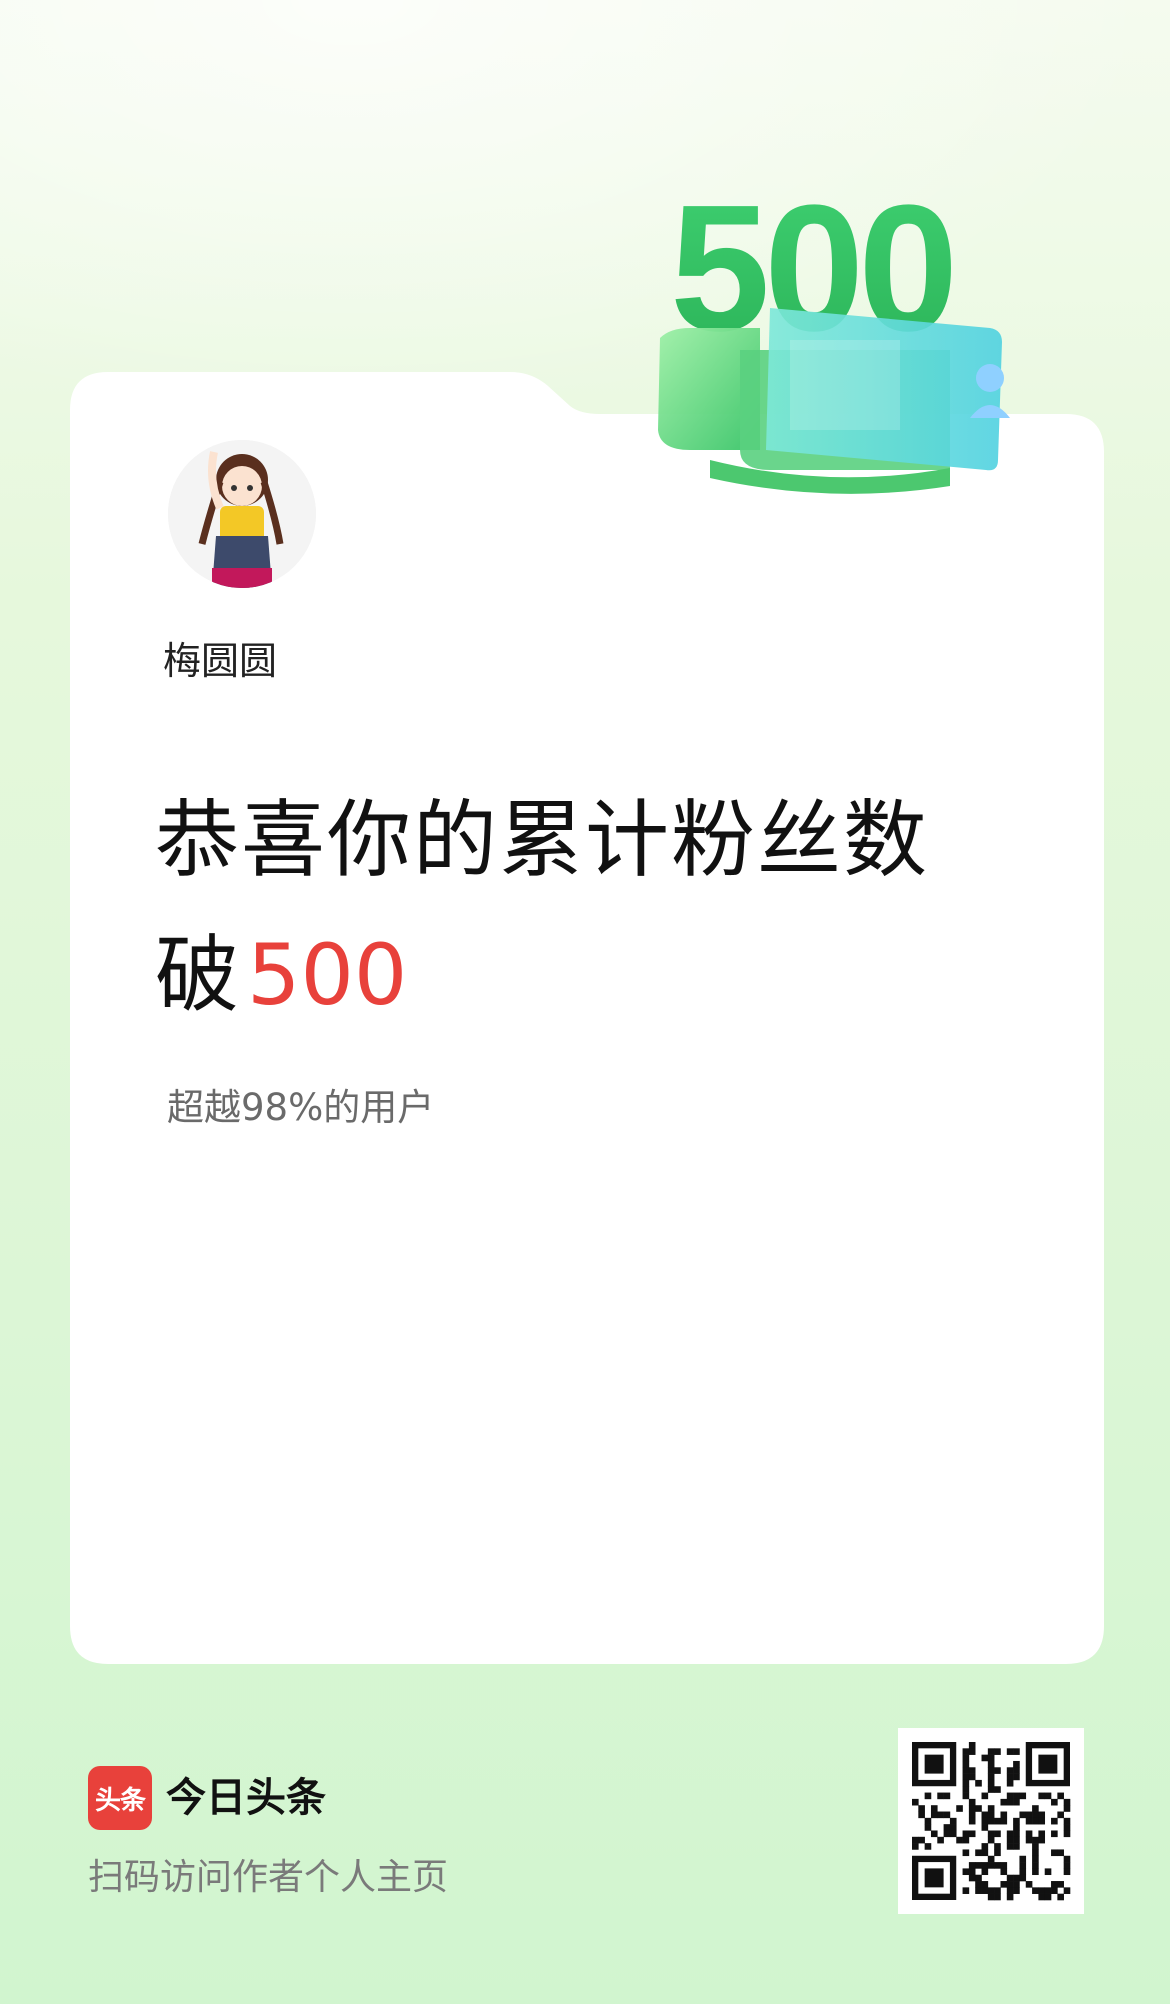 This screenshot has width=1170, height=2004. Describe the element at coordinates (120, 1798) in the screenshot. I see `toutiao-logo: 头条` at that location.